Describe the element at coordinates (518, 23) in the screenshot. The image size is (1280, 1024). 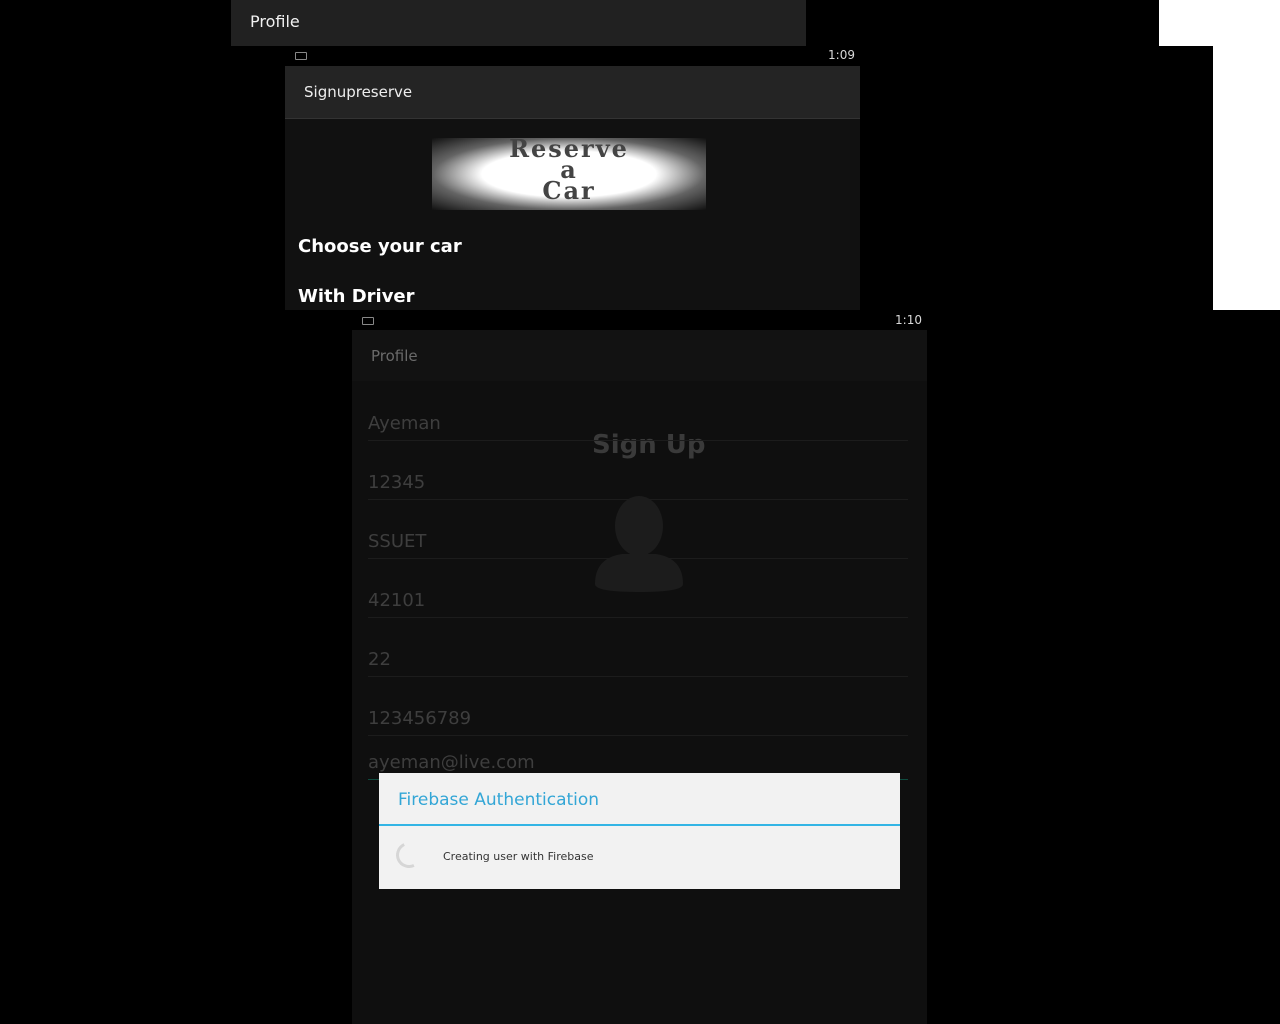
I see `profile-title-bar: Profile` at that location.